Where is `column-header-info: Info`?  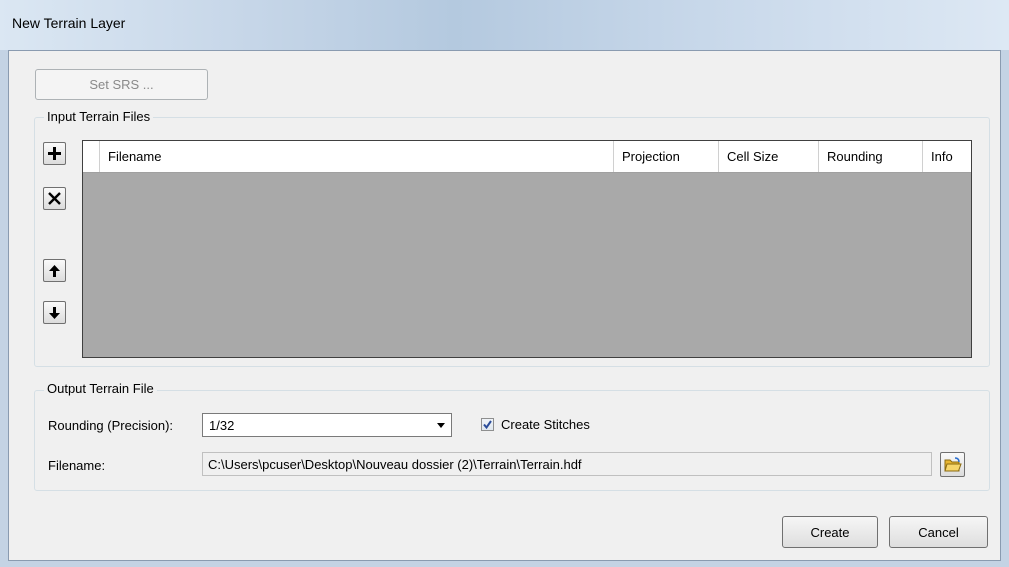
column-header-info: Info is located at coordinates (947, 156).